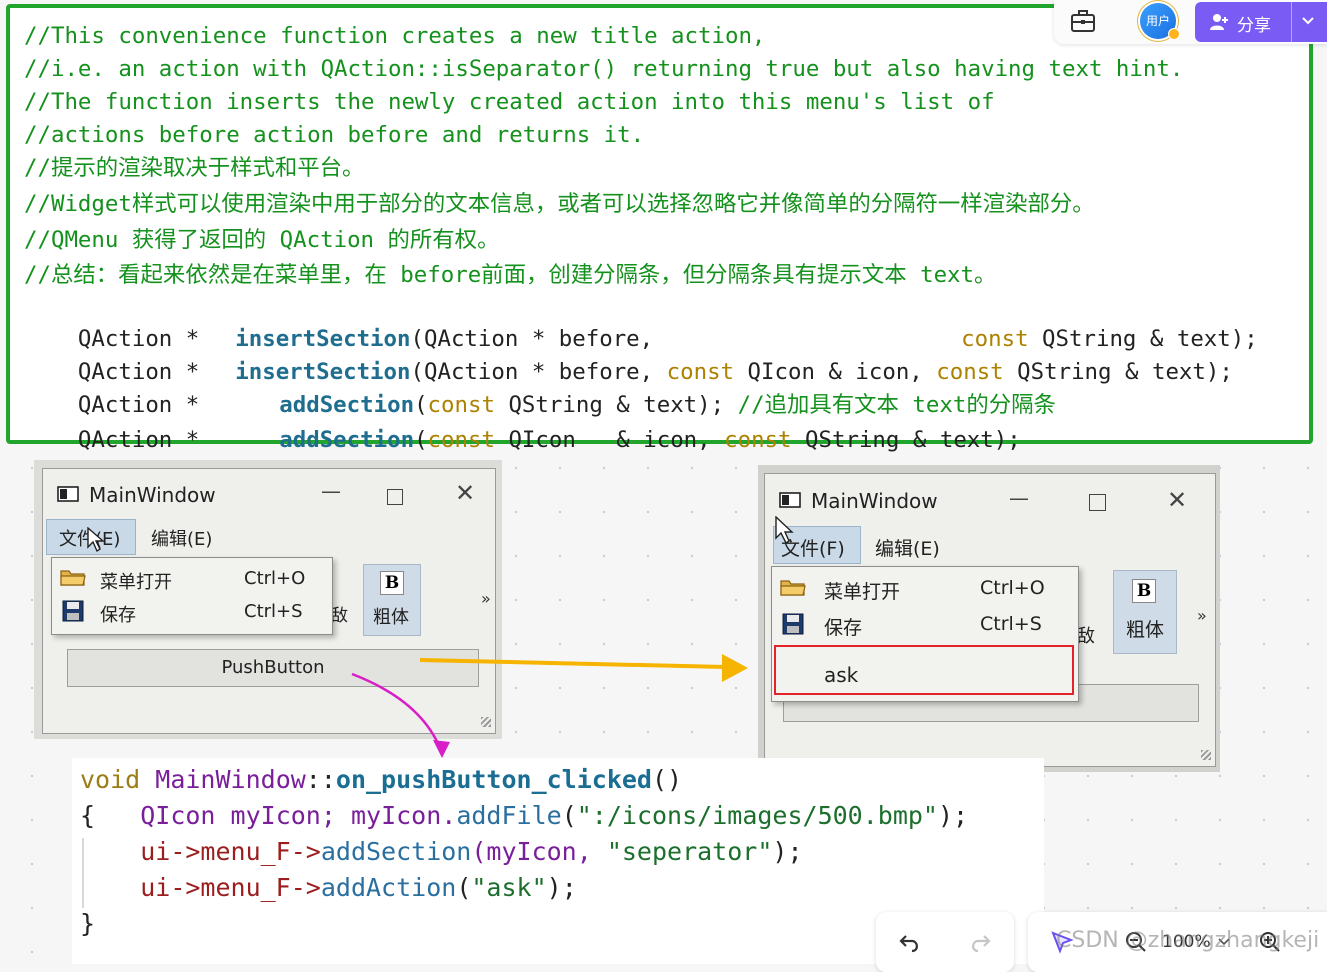  I want to click on code-line-1: void MainWindow::on_pushButton_clicked(), so click(381, 780).